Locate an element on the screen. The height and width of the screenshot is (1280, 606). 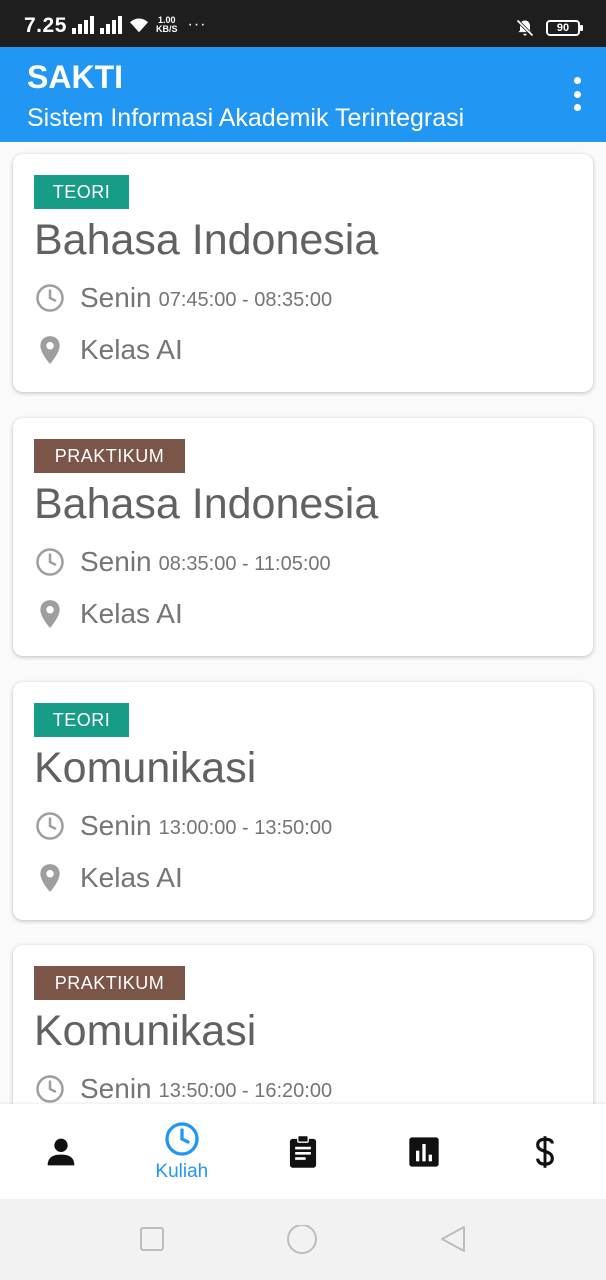
status-bar: 7.25 1.00 KB/S ··· 90 is located at coordinates (303, 23).